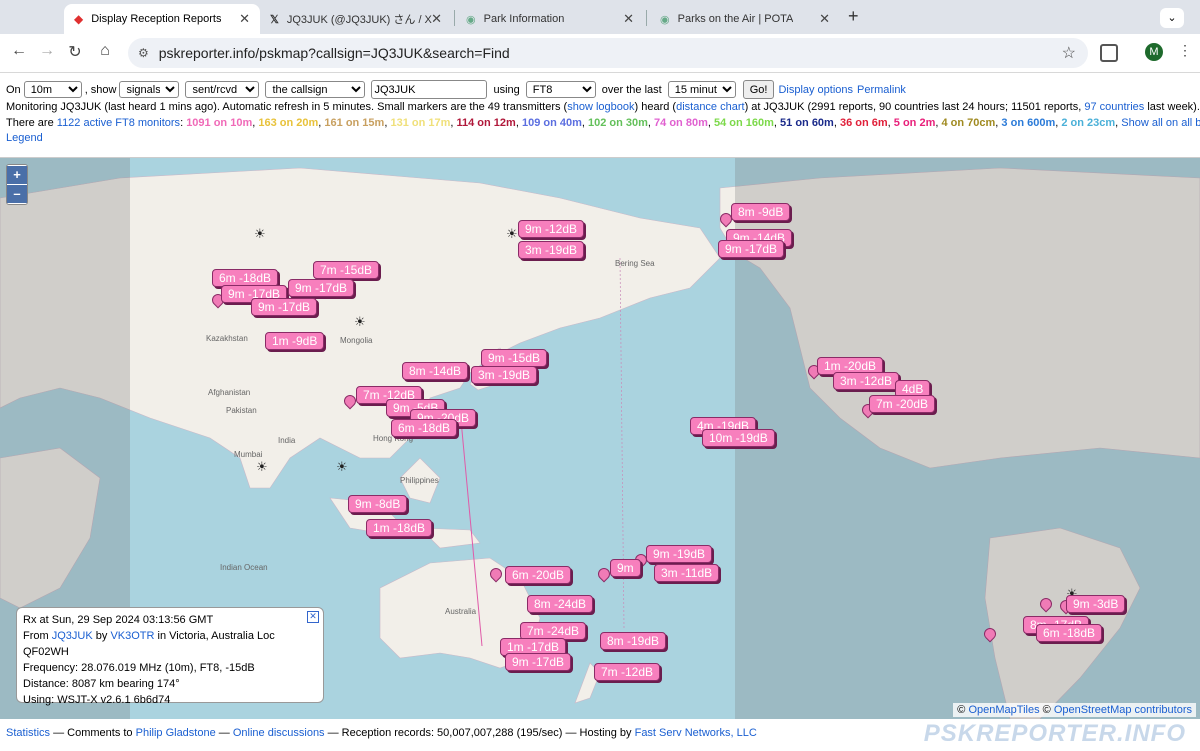 The height and width of the screenshot is (751, 1200). I want to click on distance-chart-link: distance chart, so click(710, 107).